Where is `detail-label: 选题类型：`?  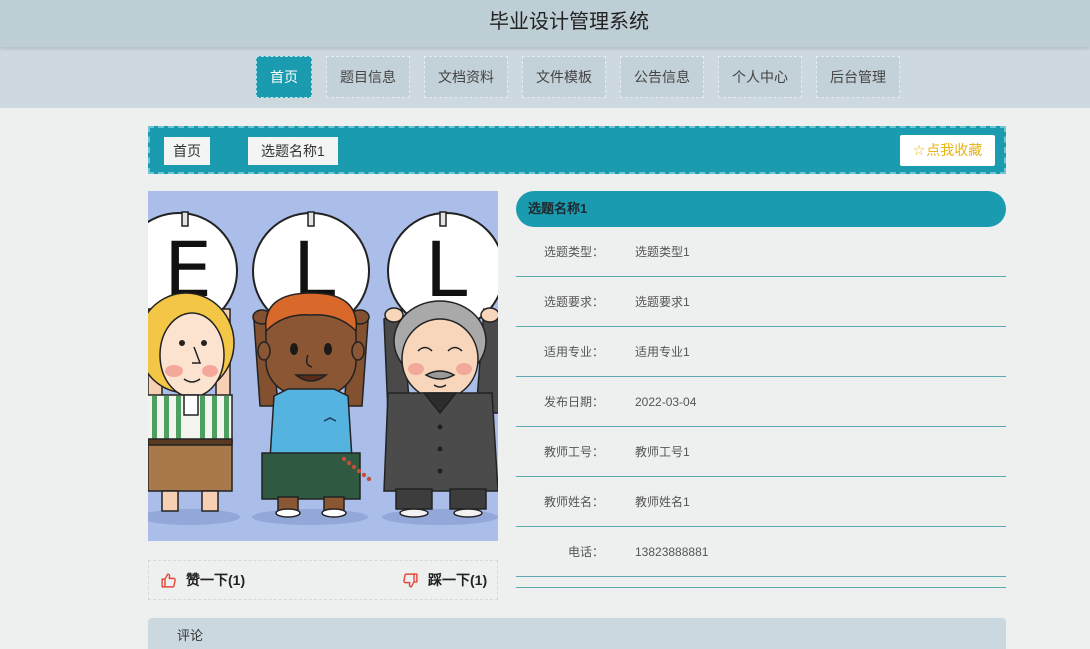
detail-label: 选题类型： is located at coordinates (573, 252).